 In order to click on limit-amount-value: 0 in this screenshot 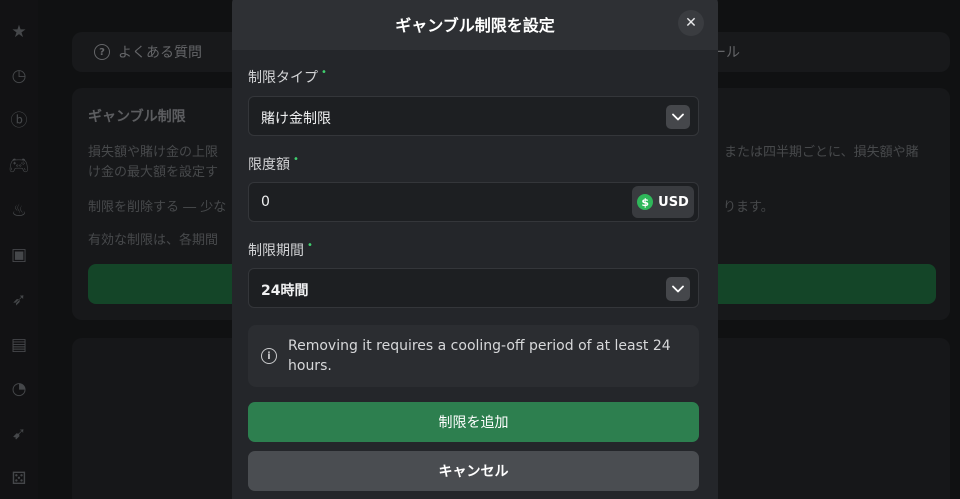, I will do `click(265, 202)`.